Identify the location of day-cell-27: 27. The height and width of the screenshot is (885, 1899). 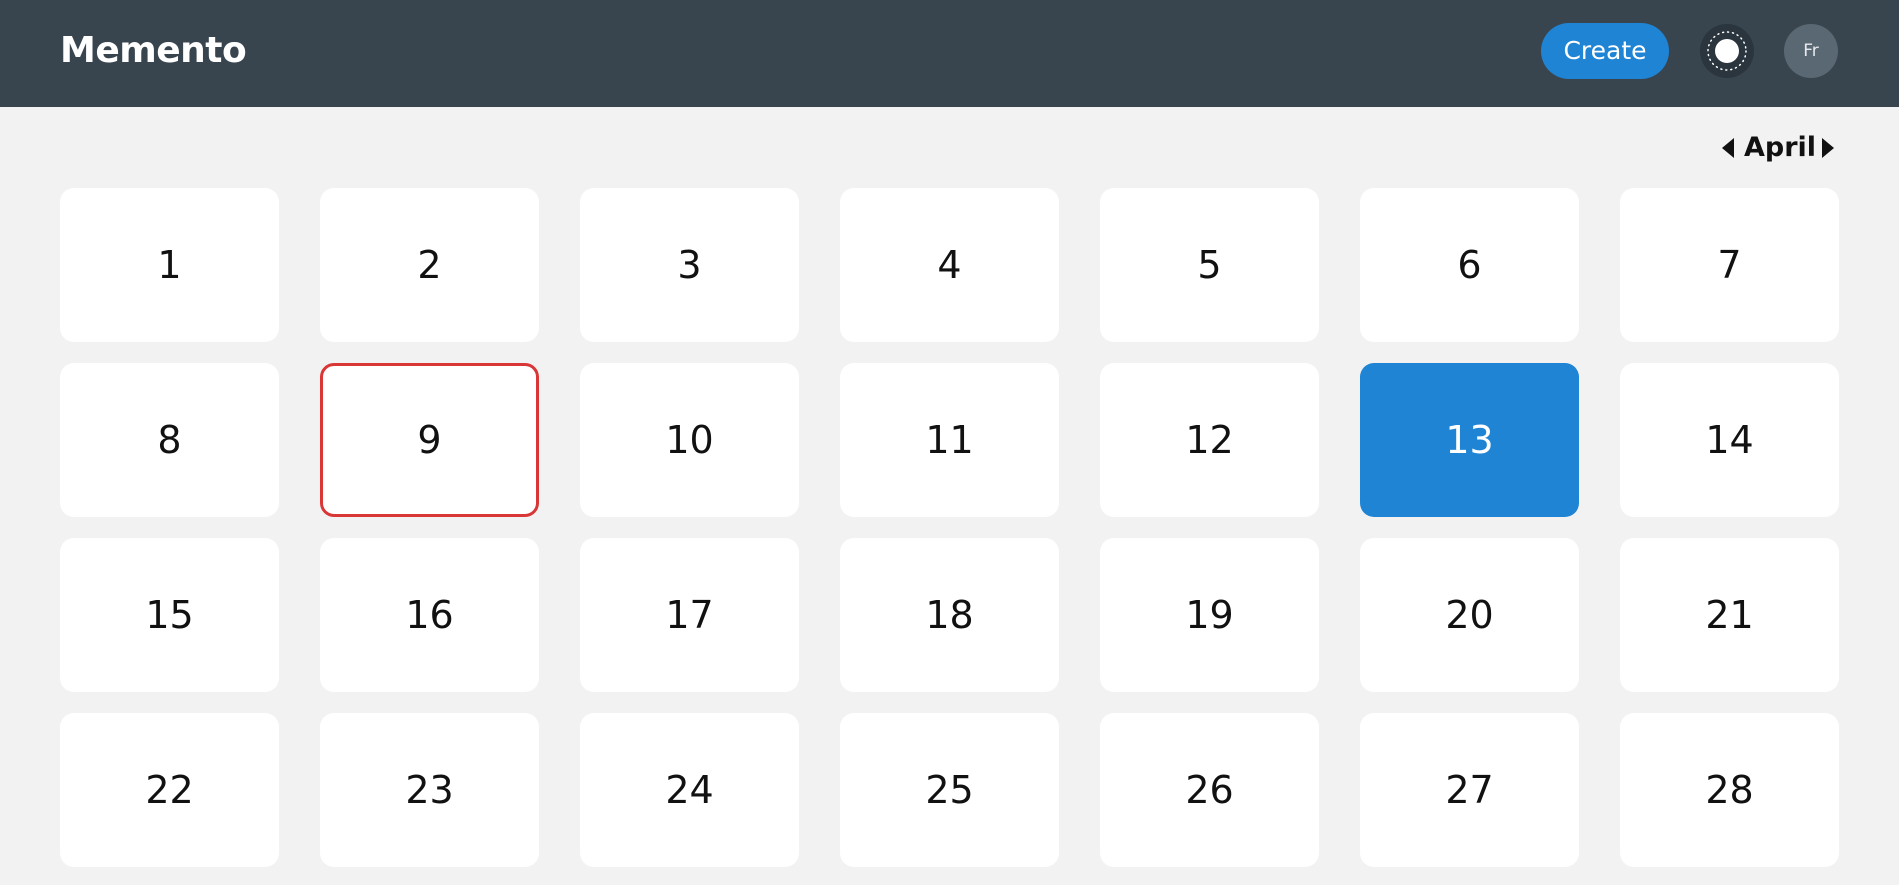
(1469, 790).